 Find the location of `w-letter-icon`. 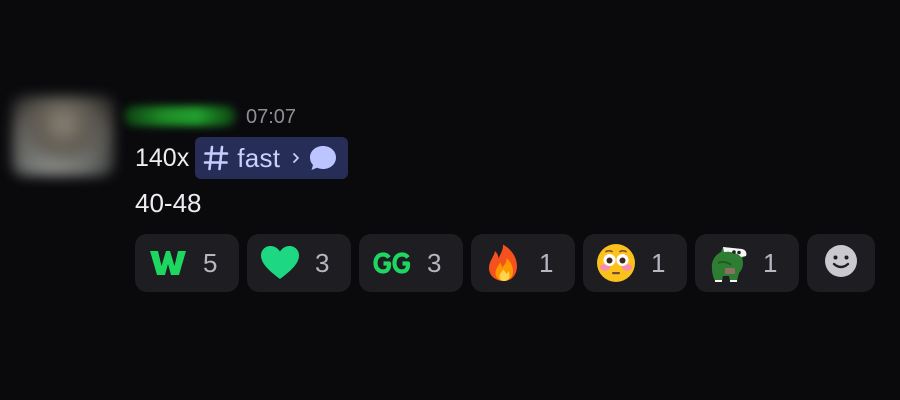

w-letter-icon is located at coordinates (168, 263).